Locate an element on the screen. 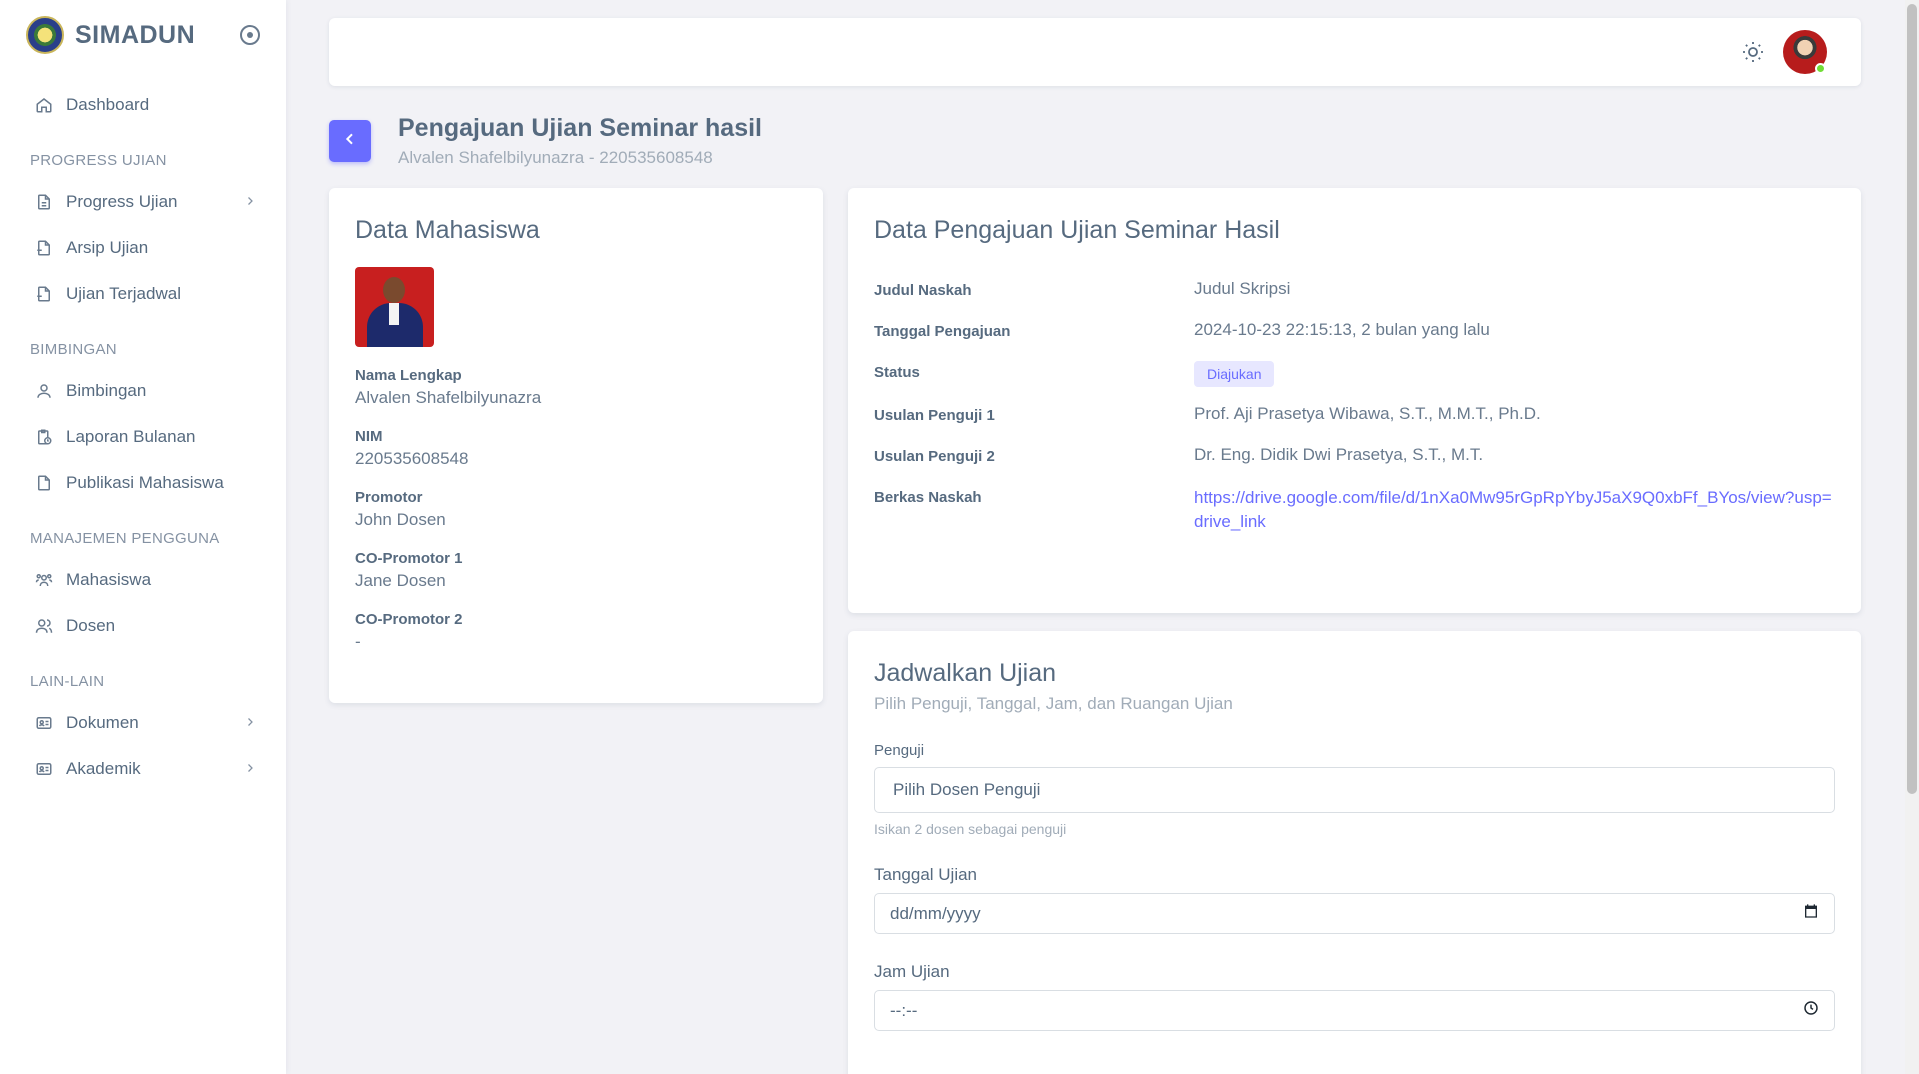 The width and height of the screenshot is (1919, 1074). sidebar-item-dokumen: Dokumen is located at coordinates (143, 723).